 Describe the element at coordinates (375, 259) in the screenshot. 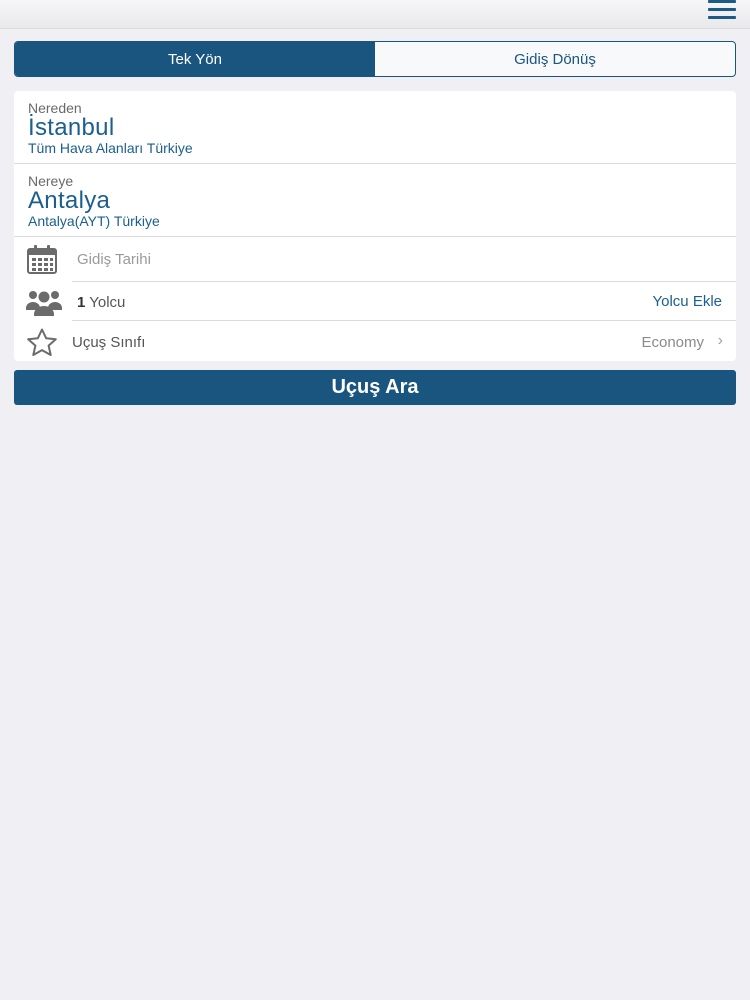

I see `departure-date-field: Gidiş Tarihi` at that location.